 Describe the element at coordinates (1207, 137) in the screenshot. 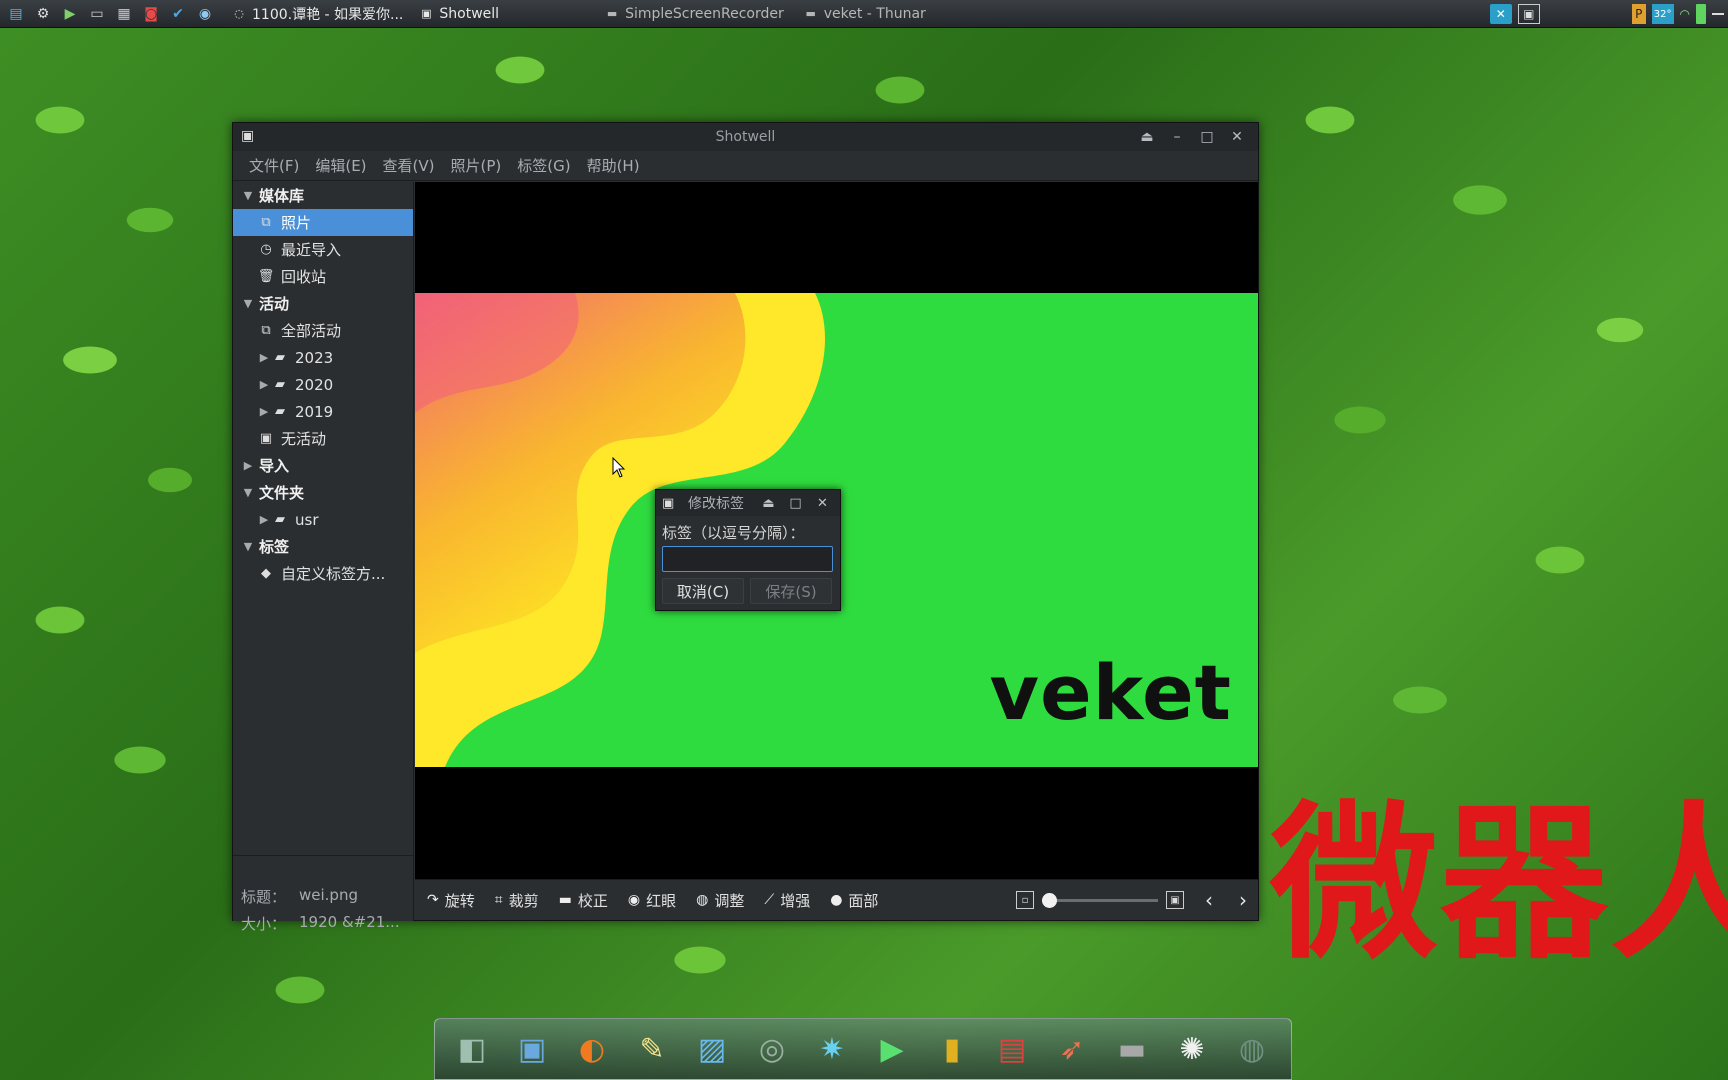

I see `maximize-icon: □` at that location.